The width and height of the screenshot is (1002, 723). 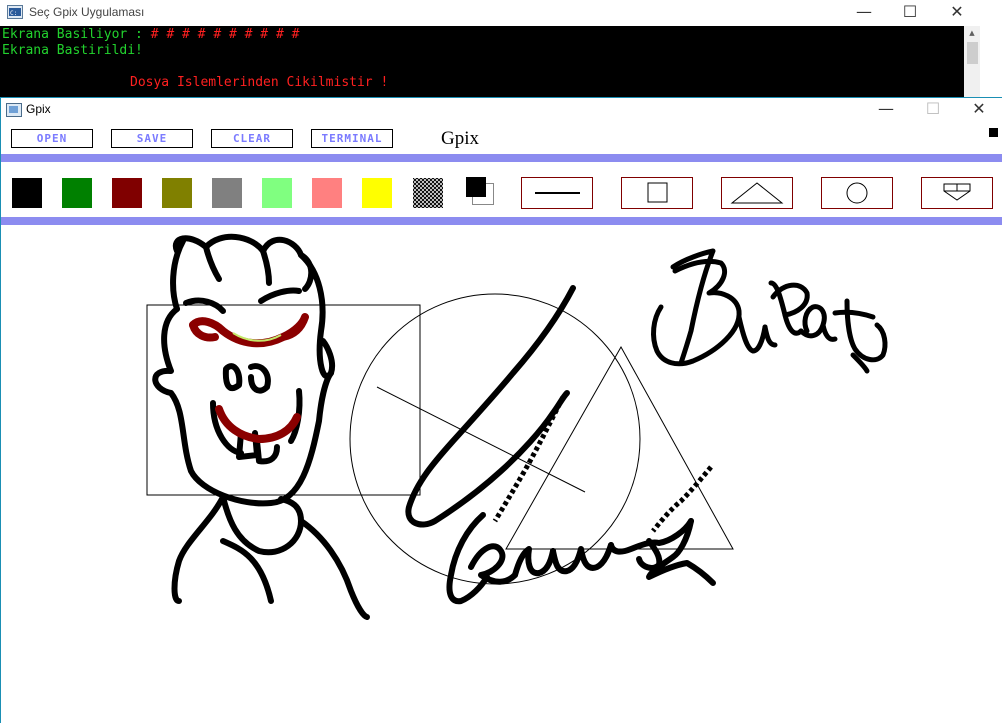 I want to click on triangle-tool-icon, so click(x=757, y=193).